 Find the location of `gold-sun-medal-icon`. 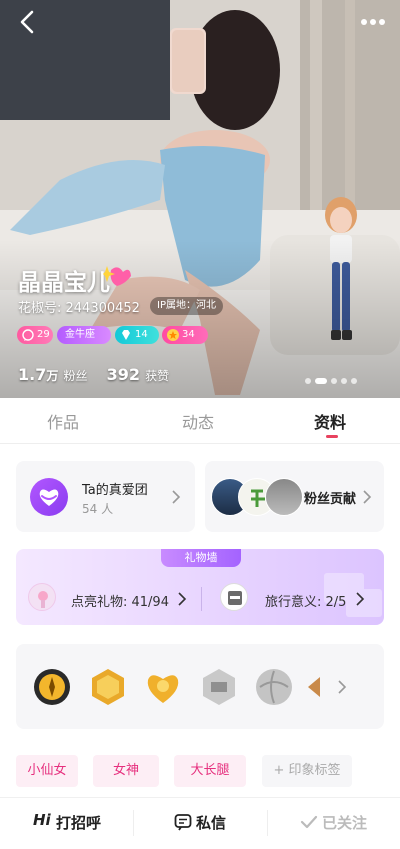

gold-sun-medal-icon is located at coordinates (52, 687).